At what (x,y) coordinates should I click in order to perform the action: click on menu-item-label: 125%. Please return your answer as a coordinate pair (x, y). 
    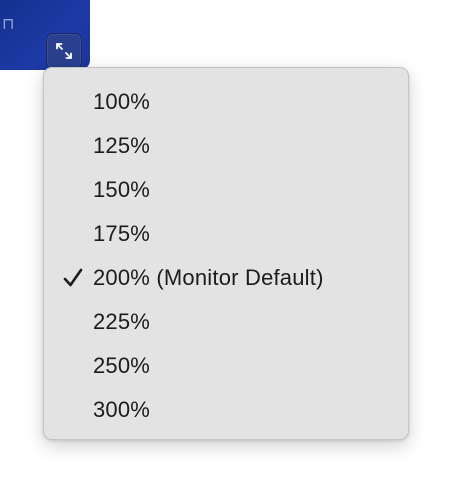
    Looking at the image, I should click on (122, 145).